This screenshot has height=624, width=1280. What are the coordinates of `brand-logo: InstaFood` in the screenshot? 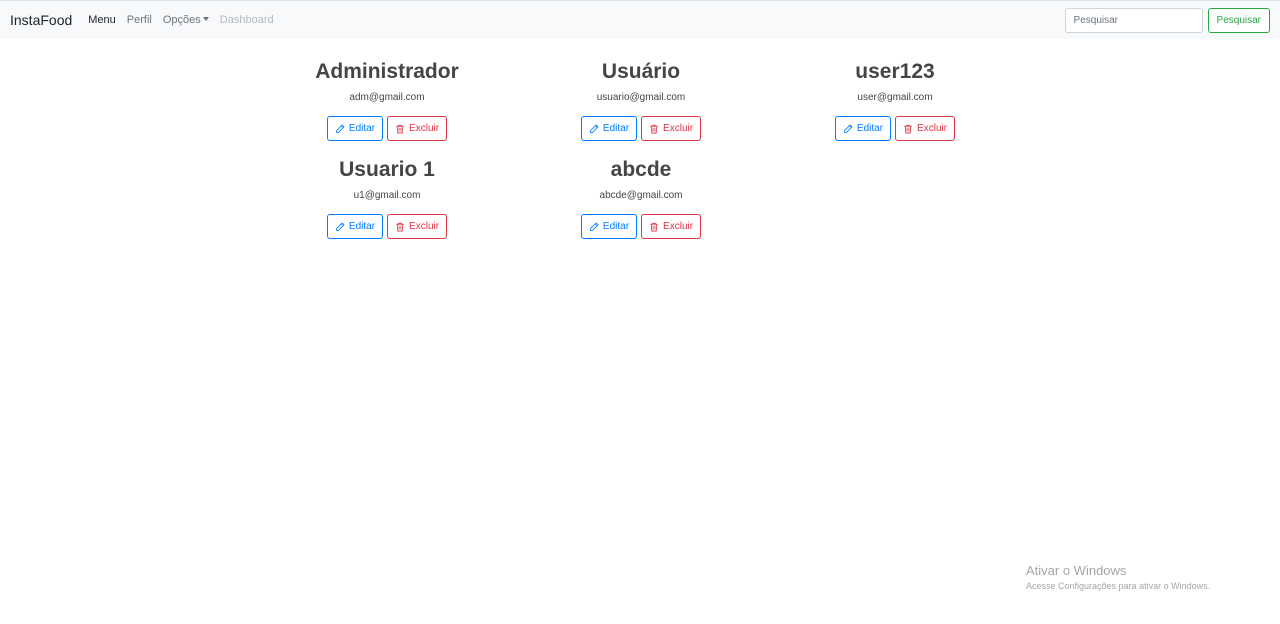 It's located at (41, 20).